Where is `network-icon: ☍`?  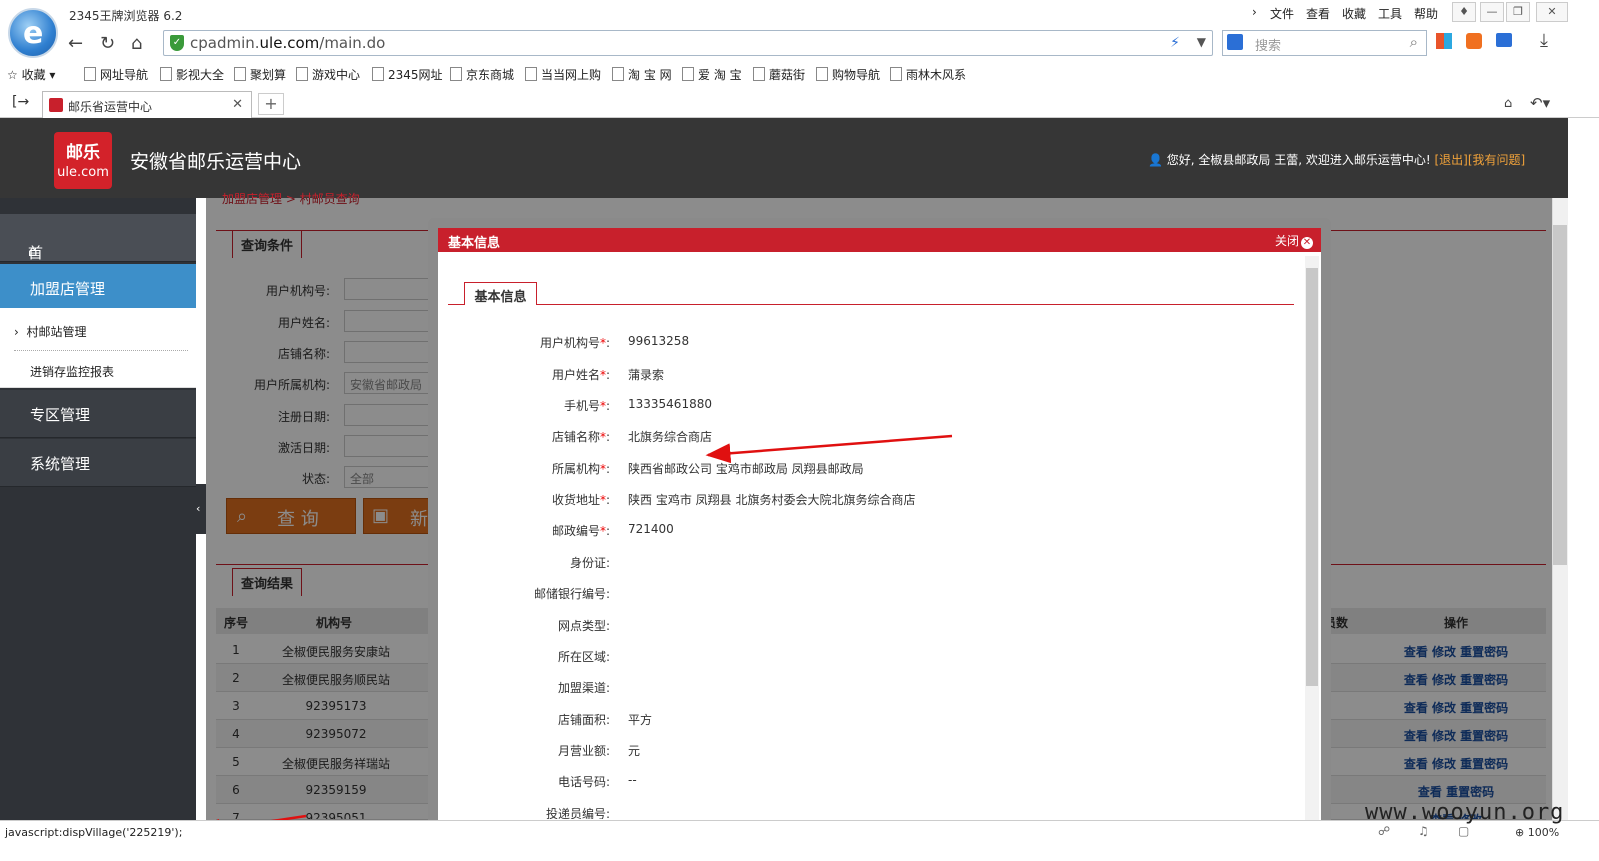
network-icon: ☍ is located at coordinates (1384, 831).